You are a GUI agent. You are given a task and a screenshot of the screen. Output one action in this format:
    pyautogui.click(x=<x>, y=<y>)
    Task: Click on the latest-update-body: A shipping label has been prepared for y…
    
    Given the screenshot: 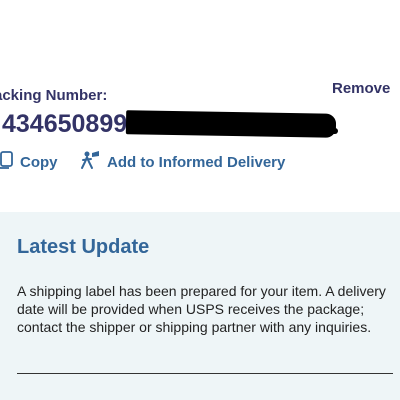 What is the action you would take?
    pyautogui.click(x=201, y=309)
    